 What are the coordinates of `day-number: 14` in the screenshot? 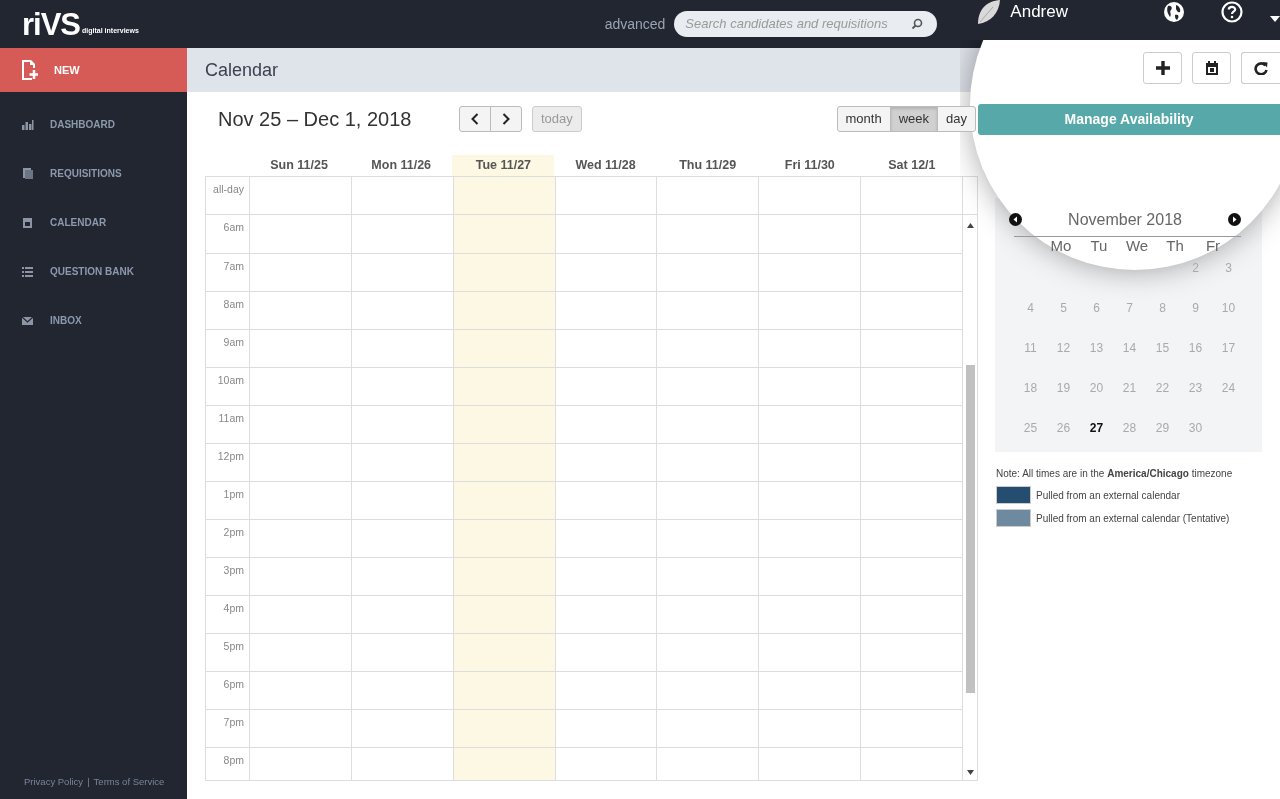 It's located at (1129, 348).